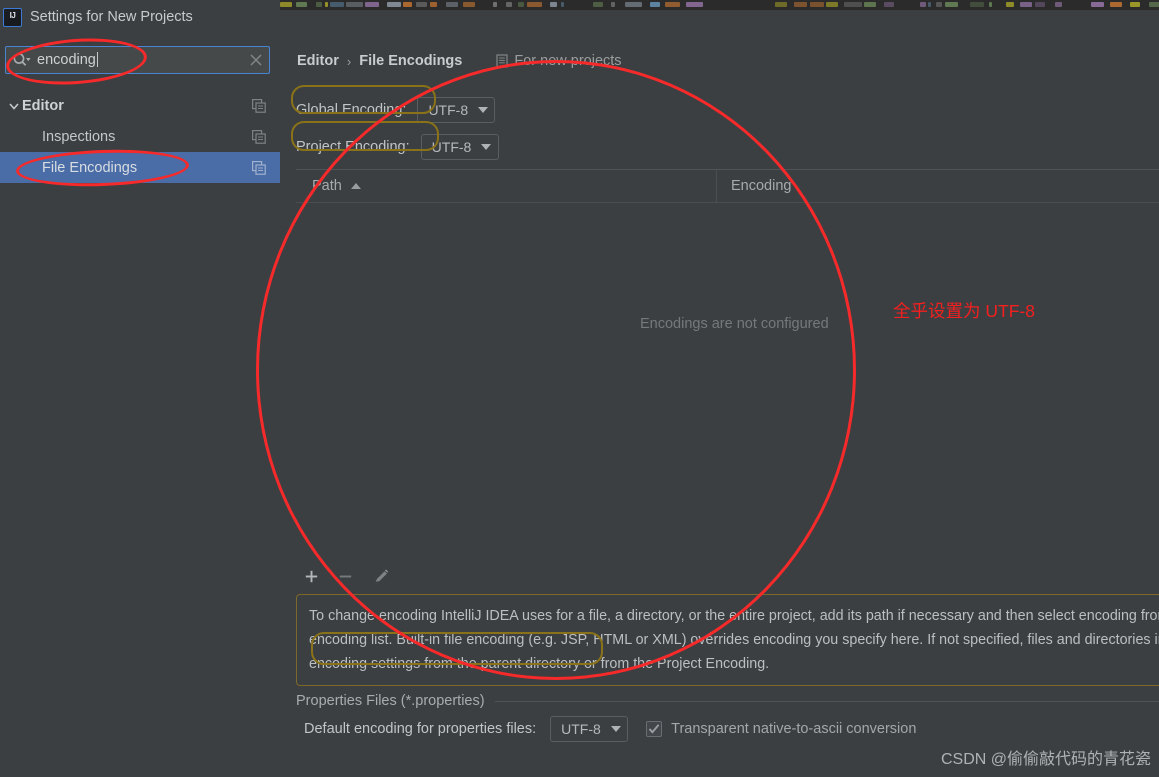 Image resolution: width=1159 pixels, height=777 pixels. Describe the element at coordinates (43, 105) in the screenshot. I see `sidebar-item-label: Editor` at that location.